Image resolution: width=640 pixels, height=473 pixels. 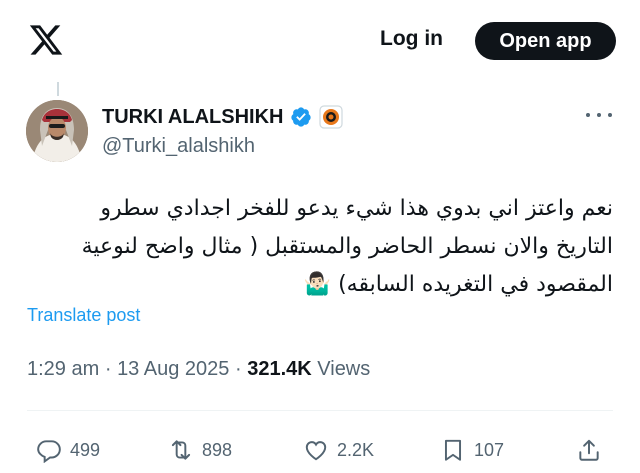 I want to click on share-icon, so click(x=589, y=450).